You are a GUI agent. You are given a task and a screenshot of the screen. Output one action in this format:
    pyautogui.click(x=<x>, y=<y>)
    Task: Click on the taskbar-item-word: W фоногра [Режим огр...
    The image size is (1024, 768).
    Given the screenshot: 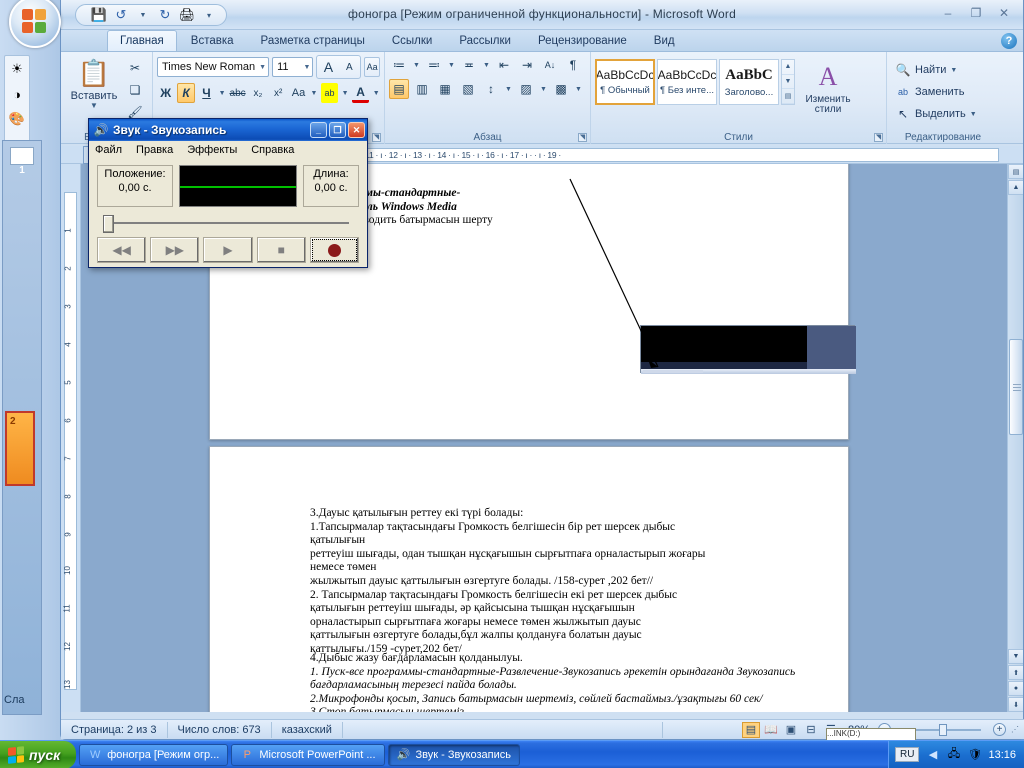 What is the action you would take?
    pyautogui.click(x=154, y=754)
    